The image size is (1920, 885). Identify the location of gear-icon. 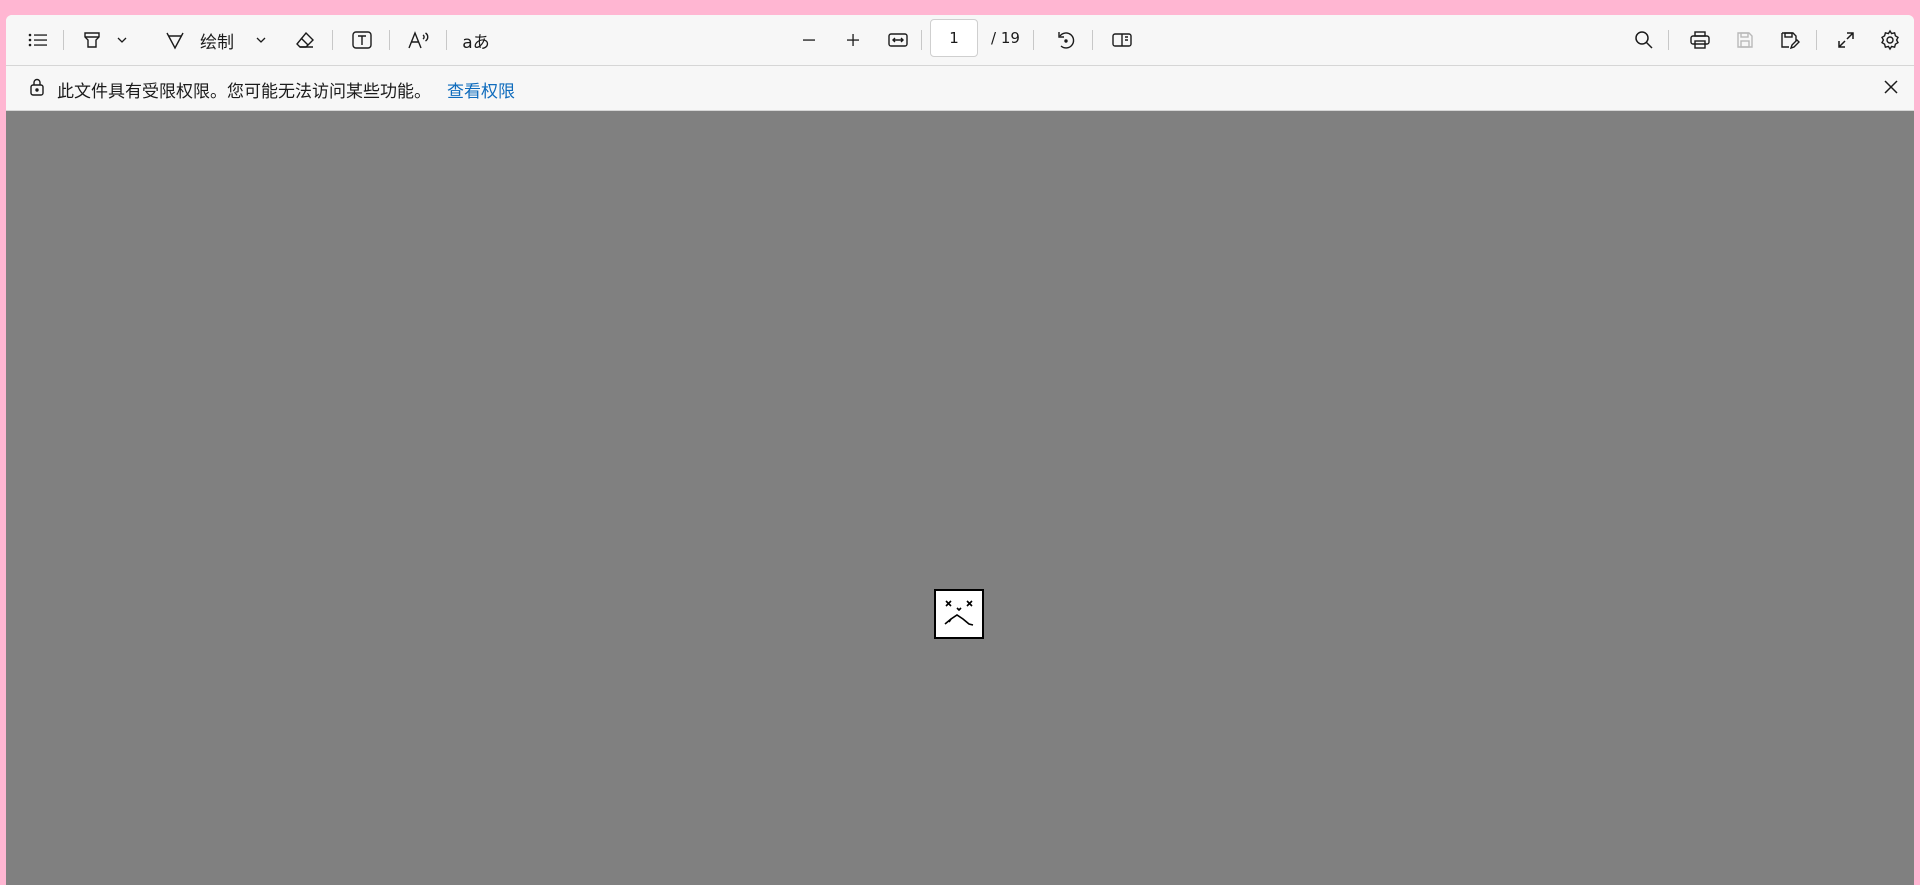
(1890, 40).